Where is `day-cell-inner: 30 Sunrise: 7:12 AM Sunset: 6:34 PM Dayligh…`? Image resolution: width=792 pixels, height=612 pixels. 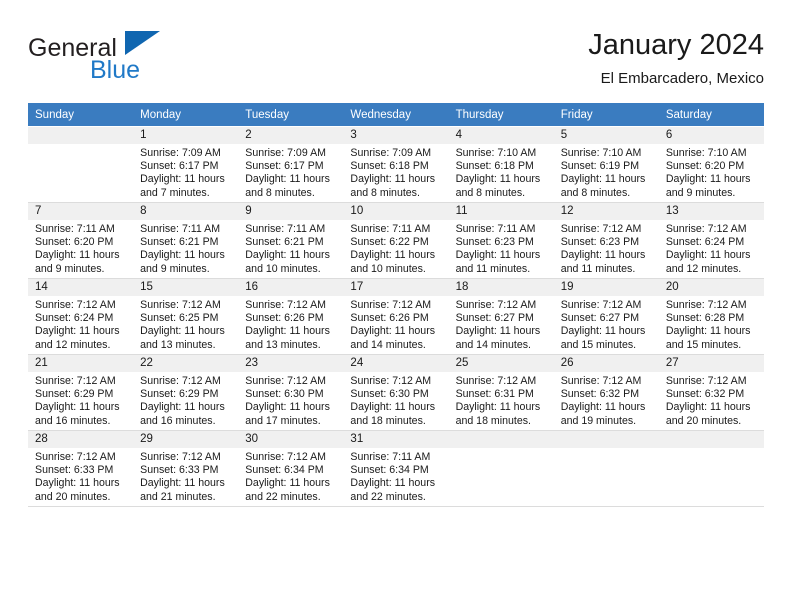 day-cell-inner: 30 Sunrise: 7:12 AM Sunset: 6:34 PM Dayligh… is located at coordinates (291, 468).